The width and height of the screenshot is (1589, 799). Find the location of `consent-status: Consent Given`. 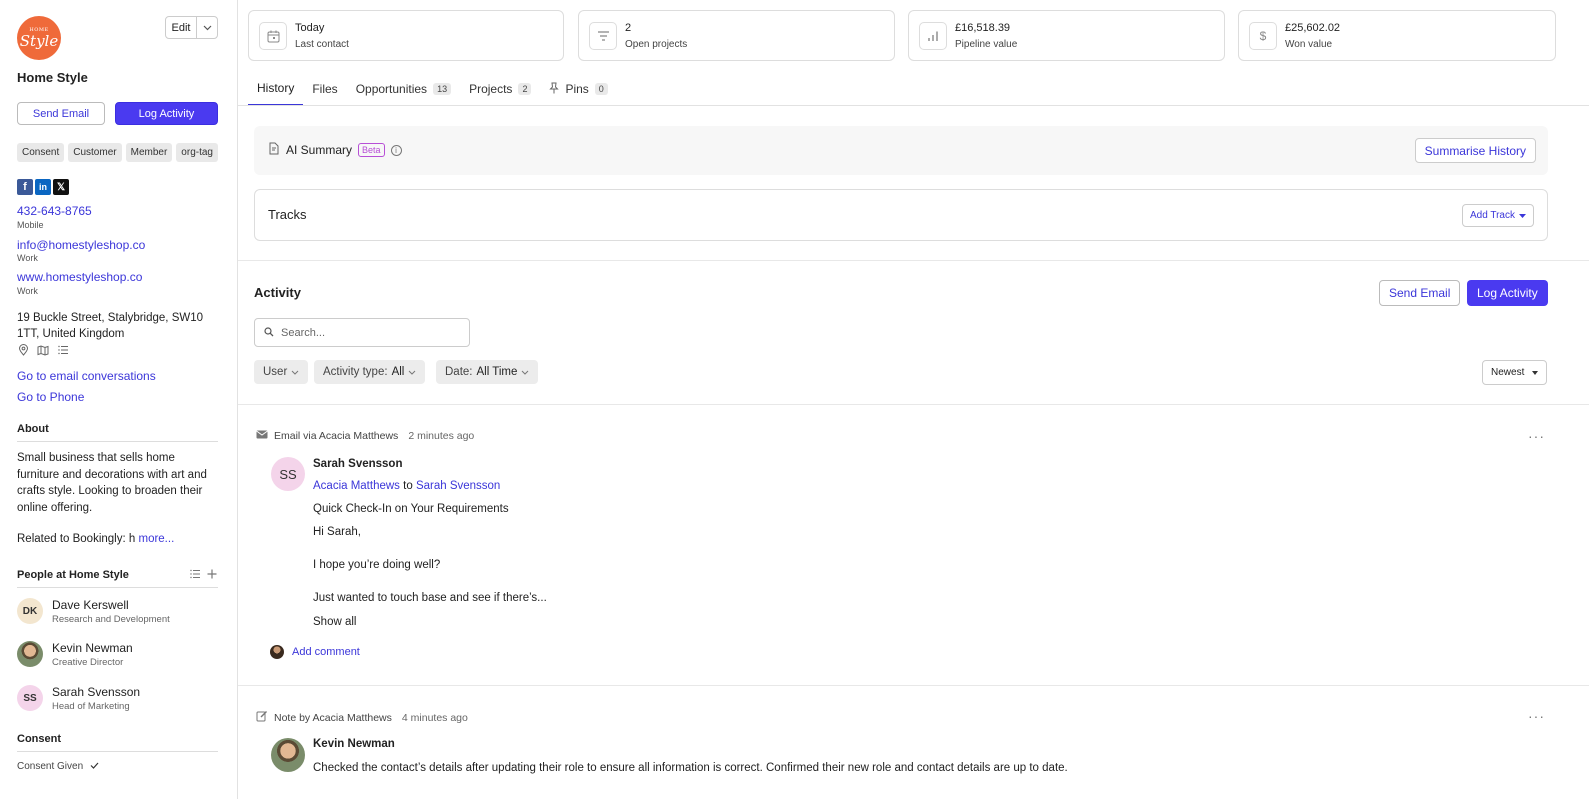

consent-status: Consent Given is located at coordinates (58, 766).